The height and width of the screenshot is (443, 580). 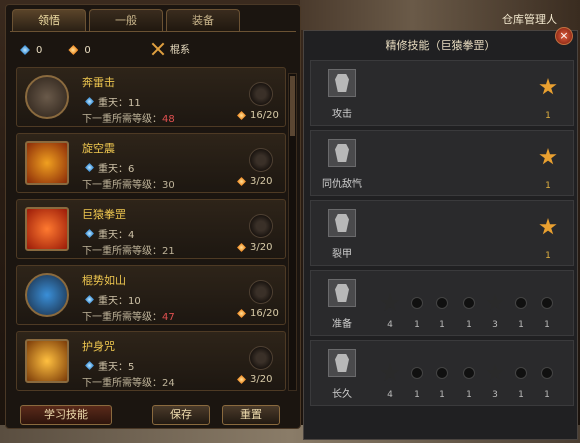 I want to click on skill-requirement: 下一重所需等级：30, so click(x=128, y=183).